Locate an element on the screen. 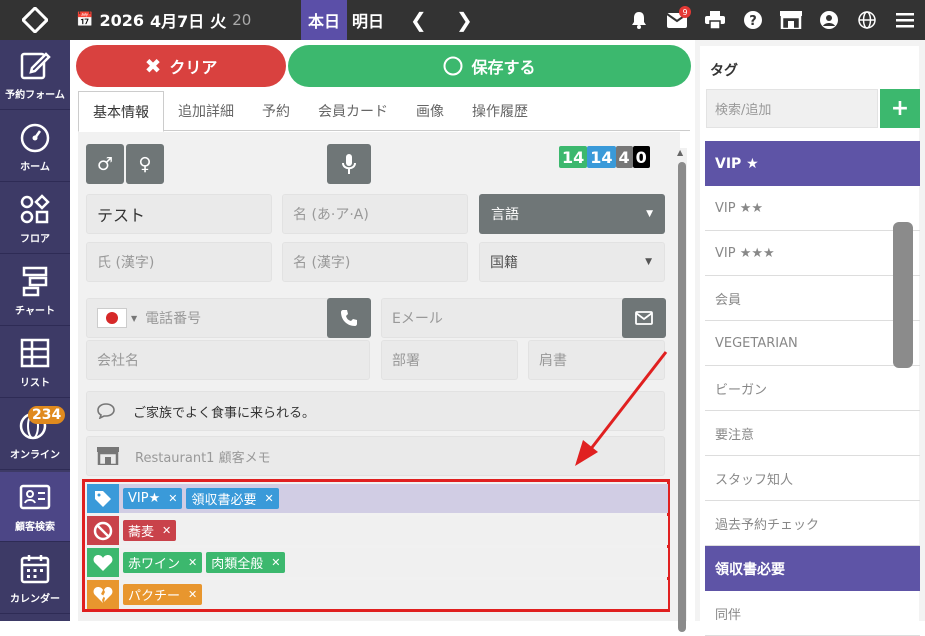  notification-badge: 9 is located at coordinates (685, 12).